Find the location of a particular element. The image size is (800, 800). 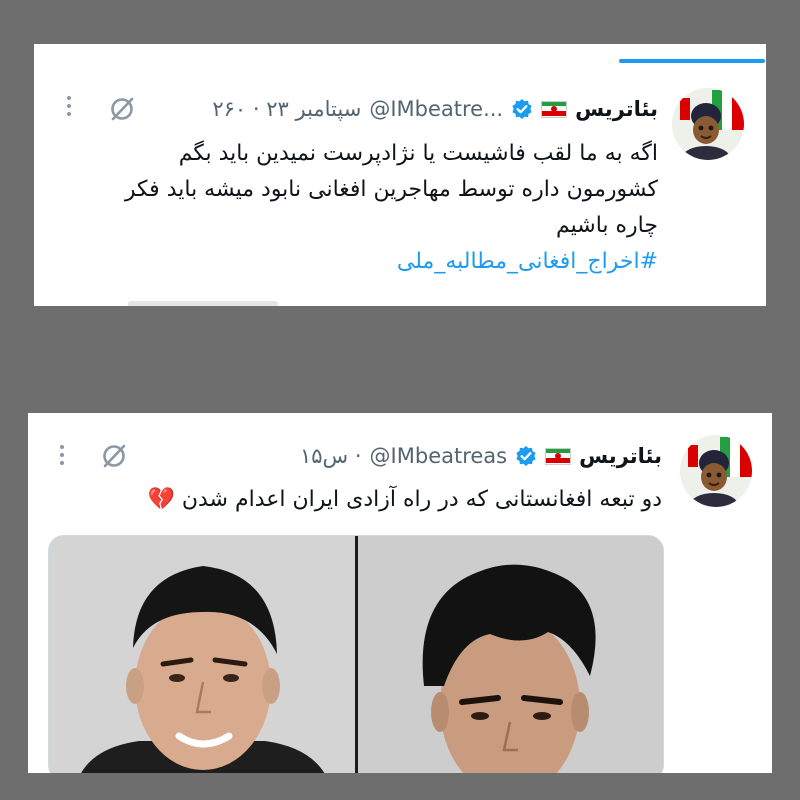

media-preview-edge is located at coordinates (203, 303).